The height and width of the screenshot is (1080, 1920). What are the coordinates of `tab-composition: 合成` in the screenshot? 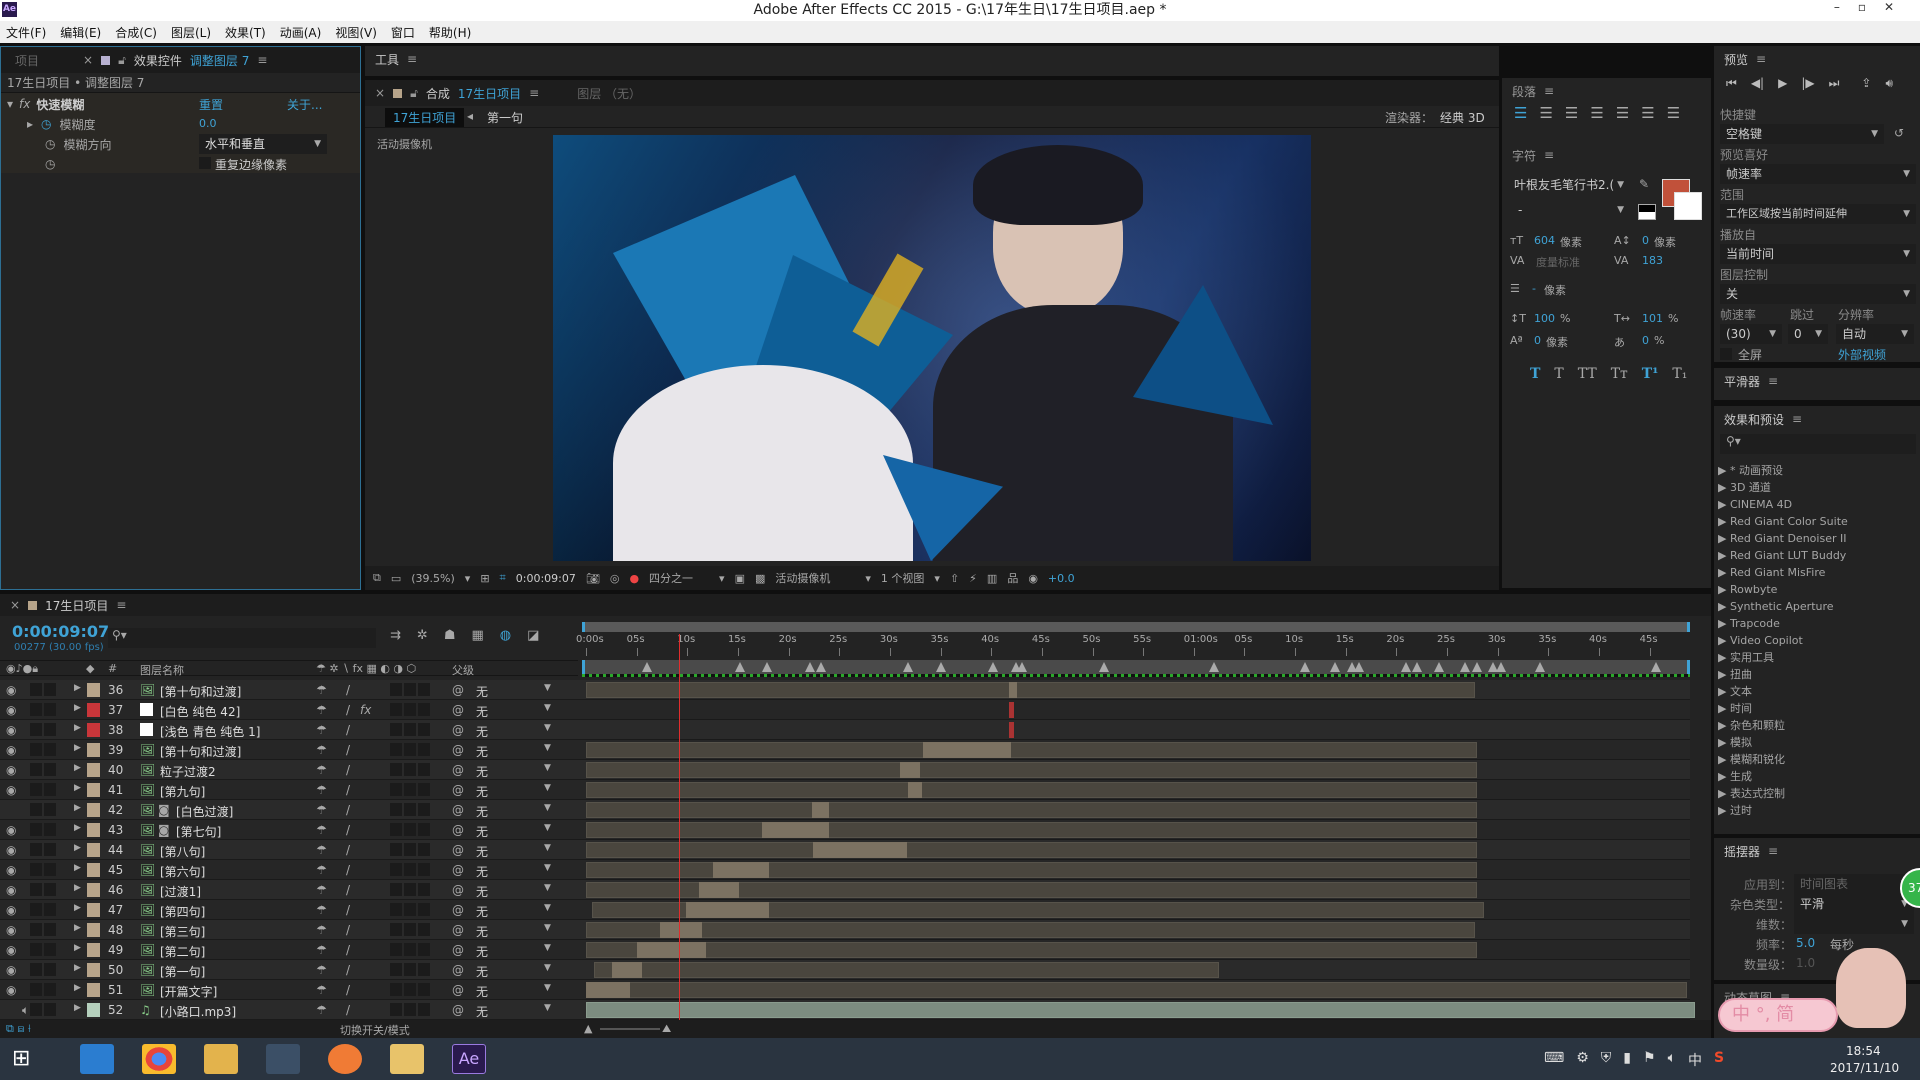 It's located at (438, 93).